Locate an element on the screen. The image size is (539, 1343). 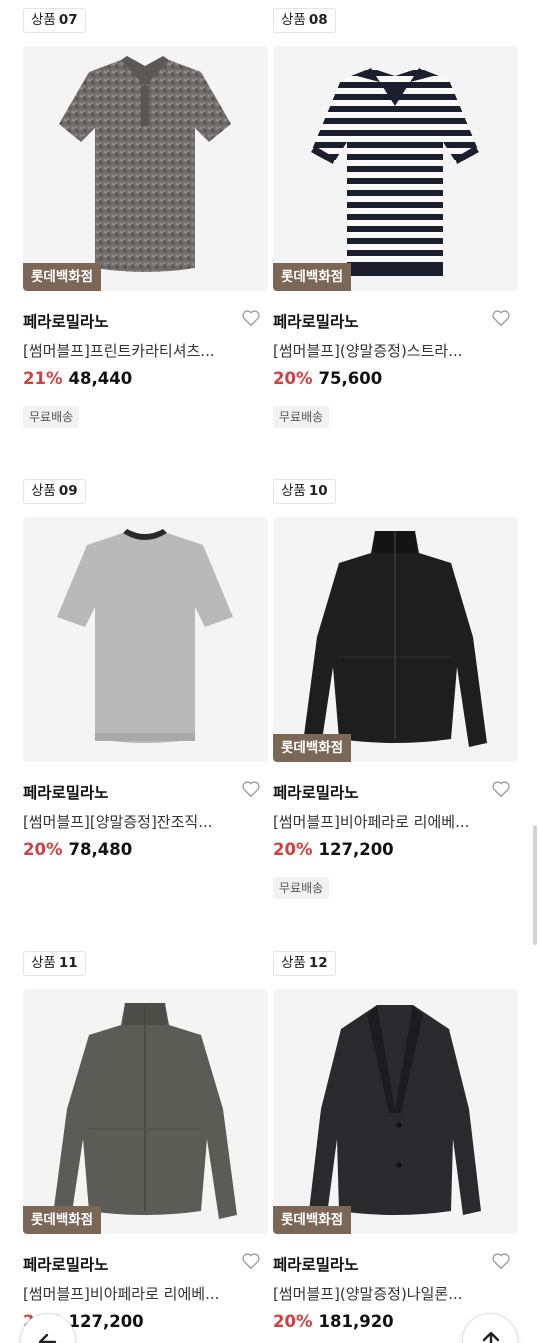
rank-badge: 상품 08 is located at coordinates (304, 20).